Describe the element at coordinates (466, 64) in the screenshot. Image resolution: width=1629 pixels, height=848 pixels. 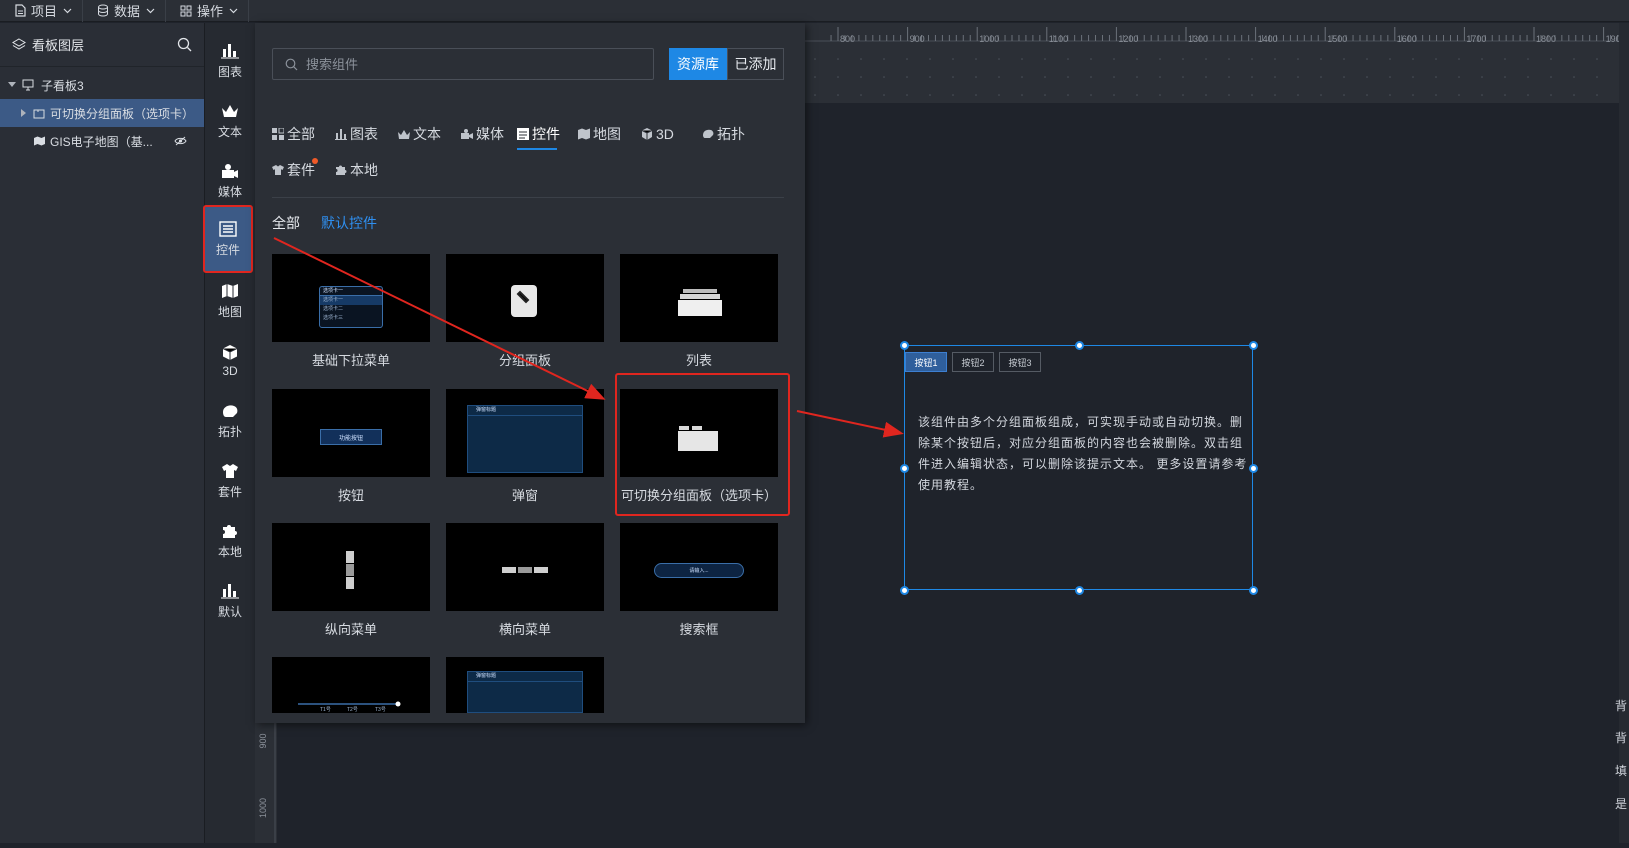
I see `component-search-input` at that location.